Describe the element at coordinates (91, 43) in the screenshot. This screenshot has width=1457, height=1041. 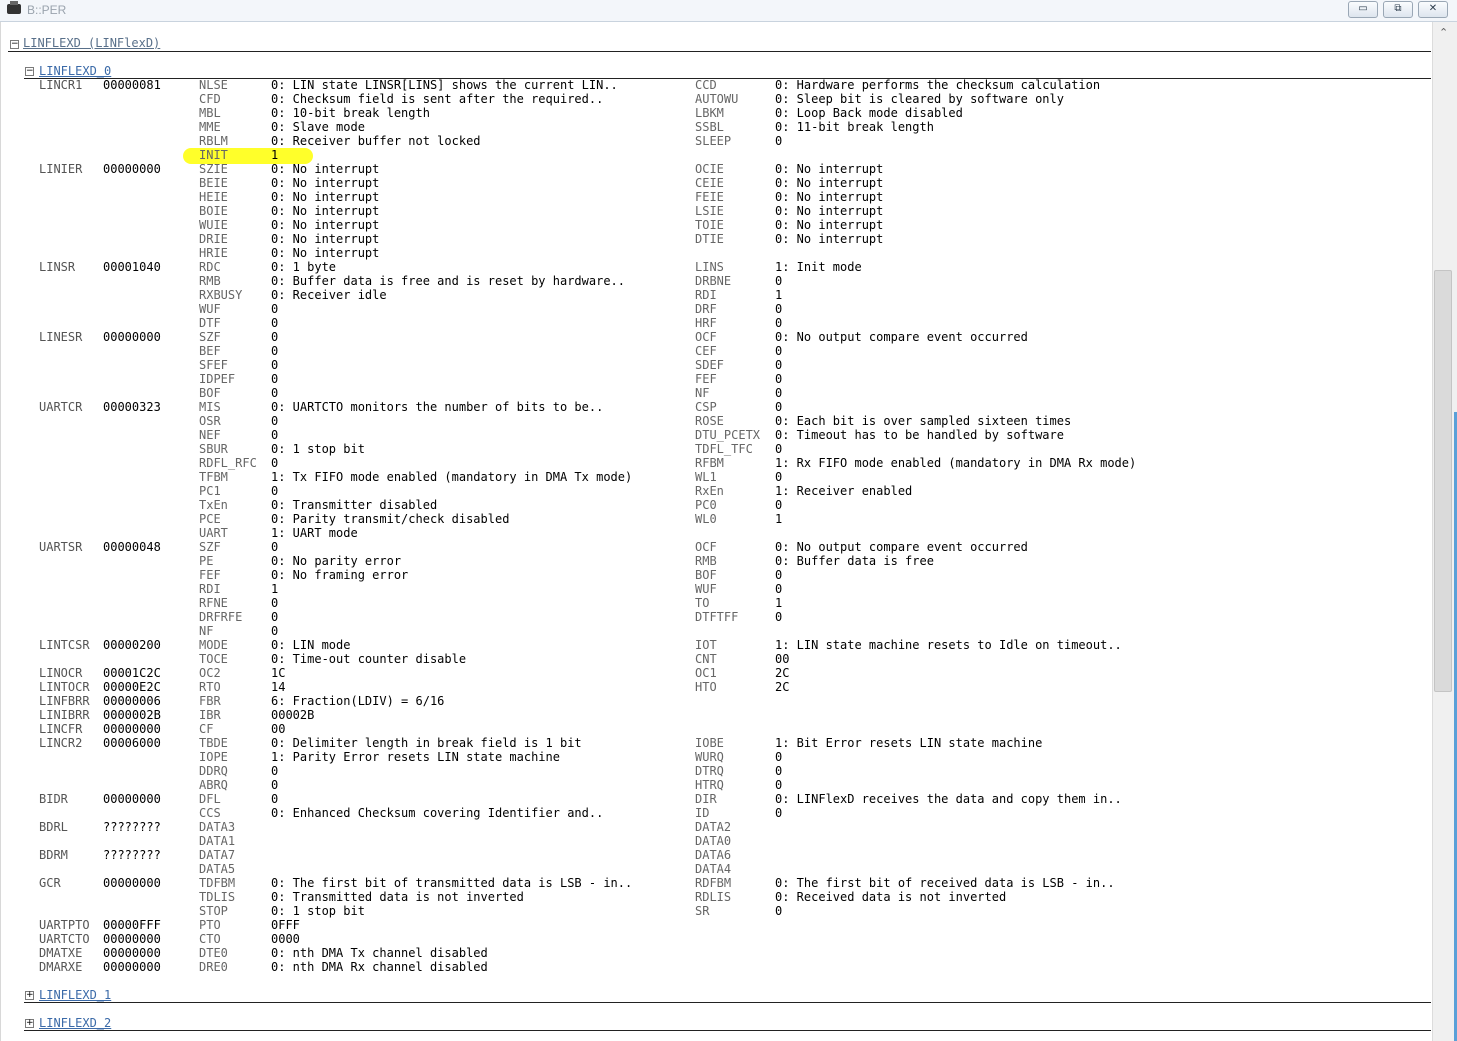
I see `tree-node-linflexd: LINFLEXD (LINFlexD)` at that location.